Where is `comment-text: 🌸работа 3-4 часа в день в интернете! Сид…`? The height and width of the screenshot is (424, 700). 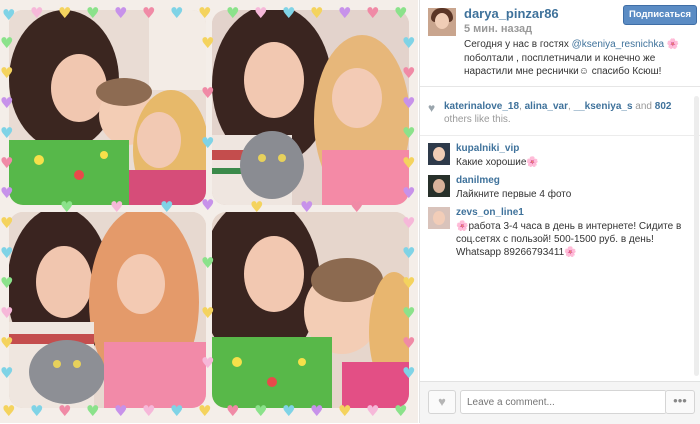 comment-text: 🌸работа 3-4 часа в день в интернете! Сид… is located at coordinates (569, 239).